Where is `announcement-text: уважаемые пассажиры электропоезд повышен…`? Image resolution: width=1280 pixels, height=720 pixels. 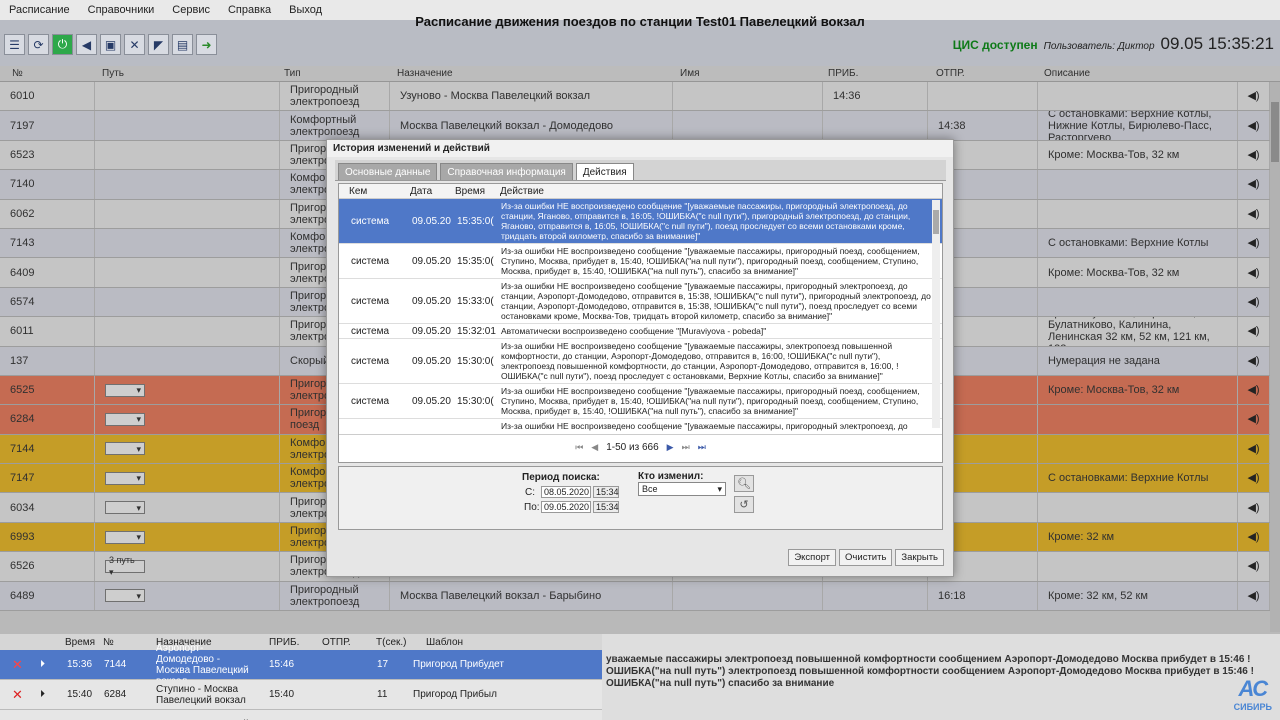
announcement-text: уважаемые пассажиры электропоезд повышен… is located at coordinates (930, 671).